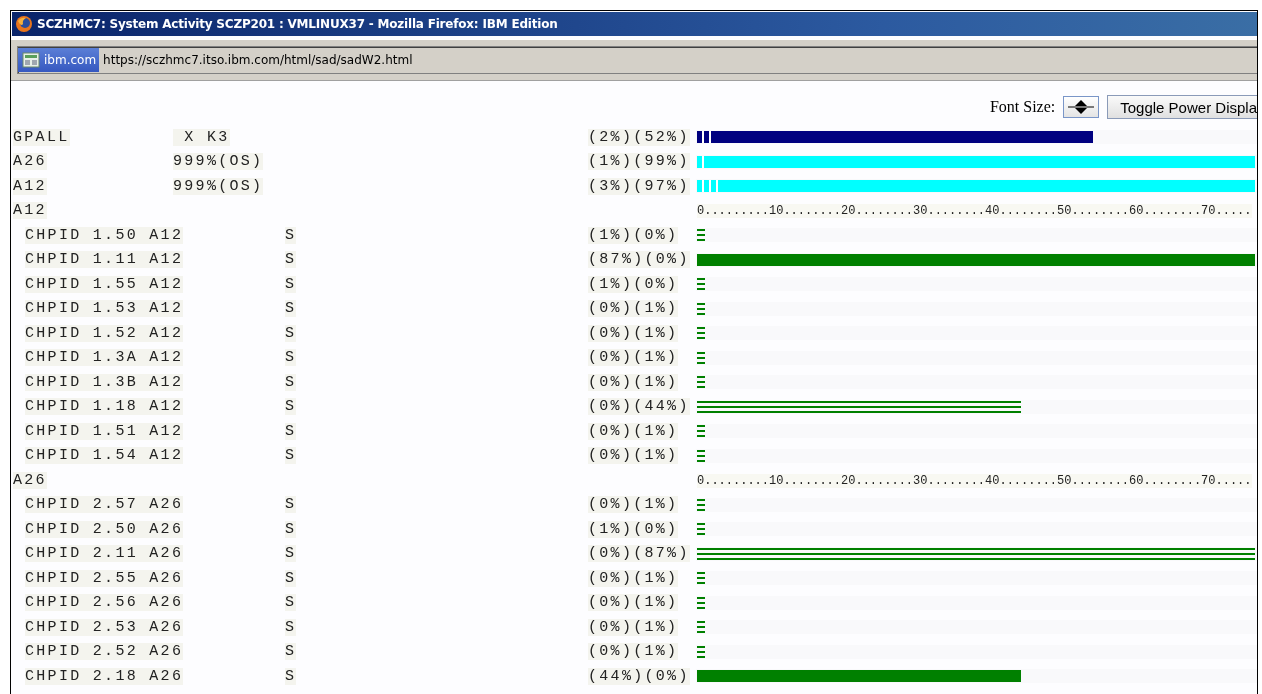 The width and height of the screenshot is (1262, 694). Describe the element at coordinates (41, 137) in the screenshot. I see `system-name: GPALL` at that location.